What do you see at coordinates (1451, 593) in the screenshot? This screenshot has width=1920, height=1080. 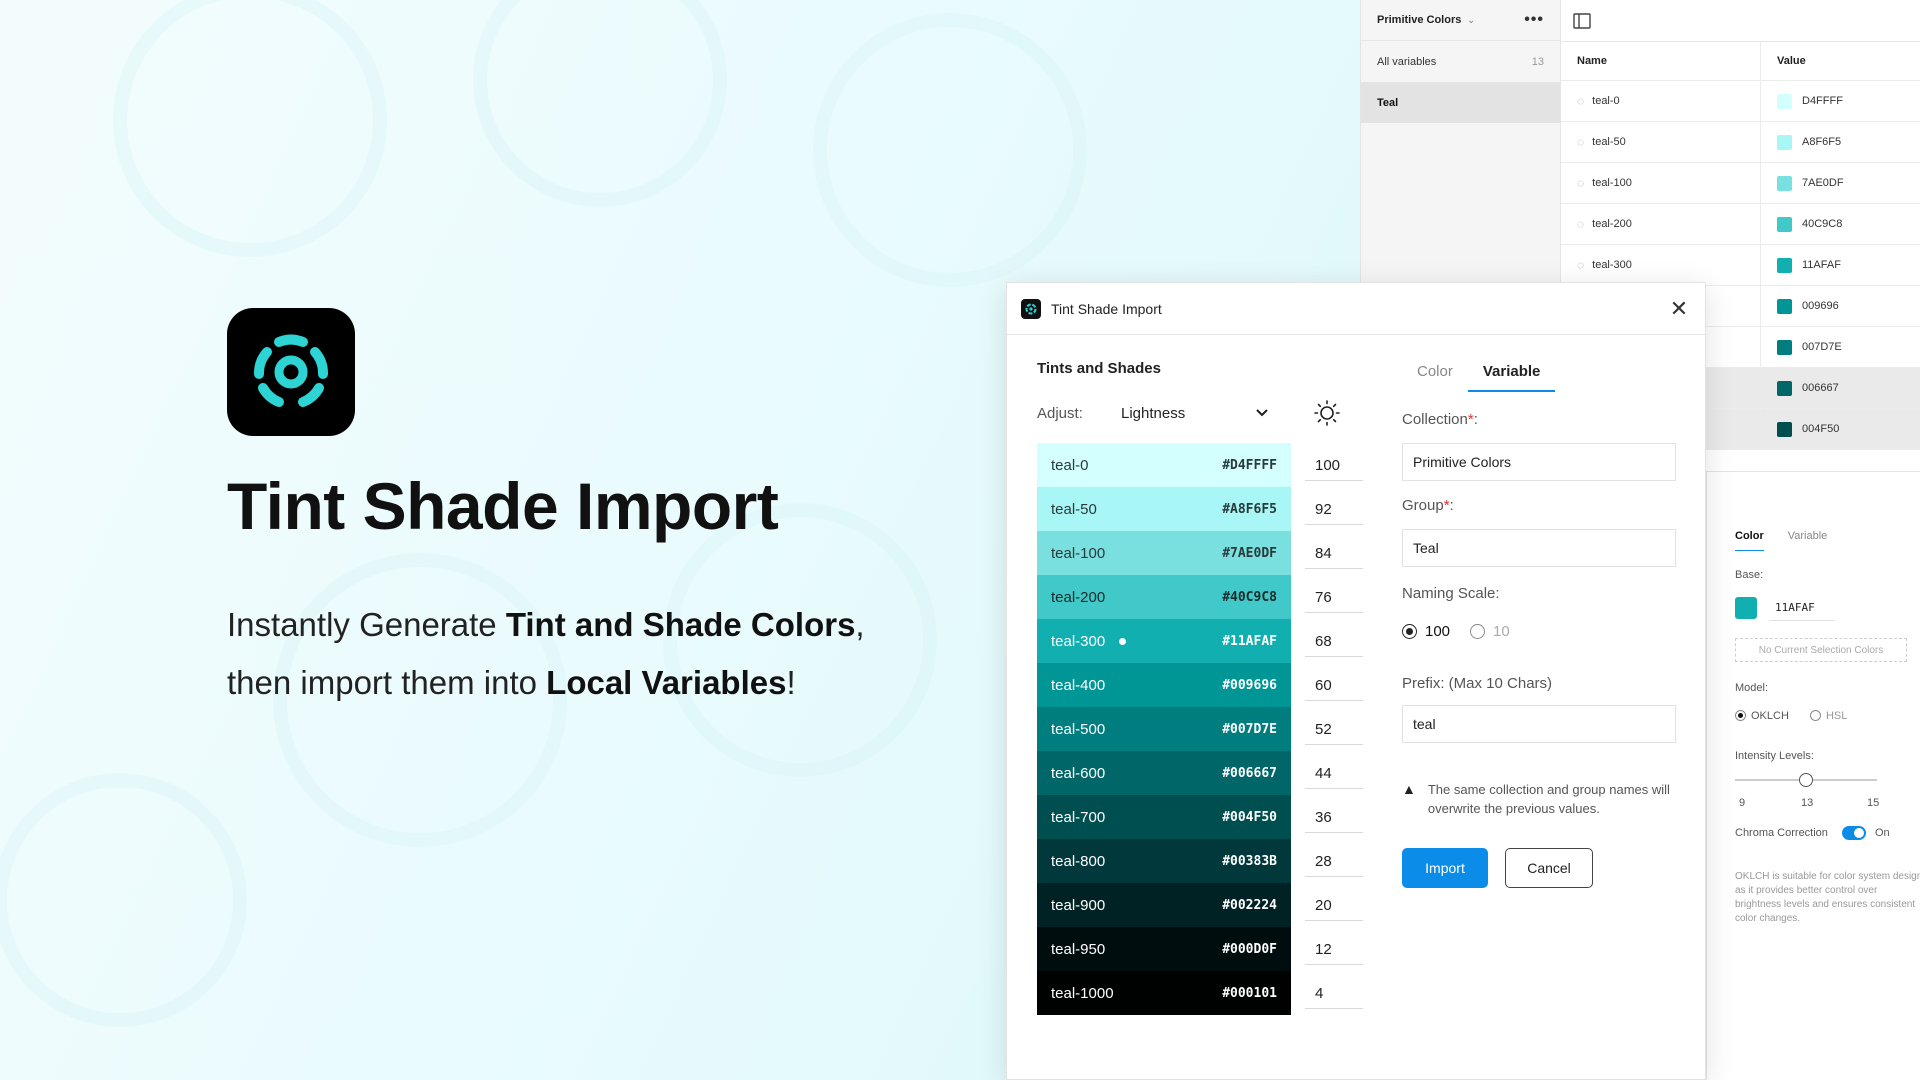 I see `naming-scale-label: Naming Scale:` at bounding box center [1451, 593].